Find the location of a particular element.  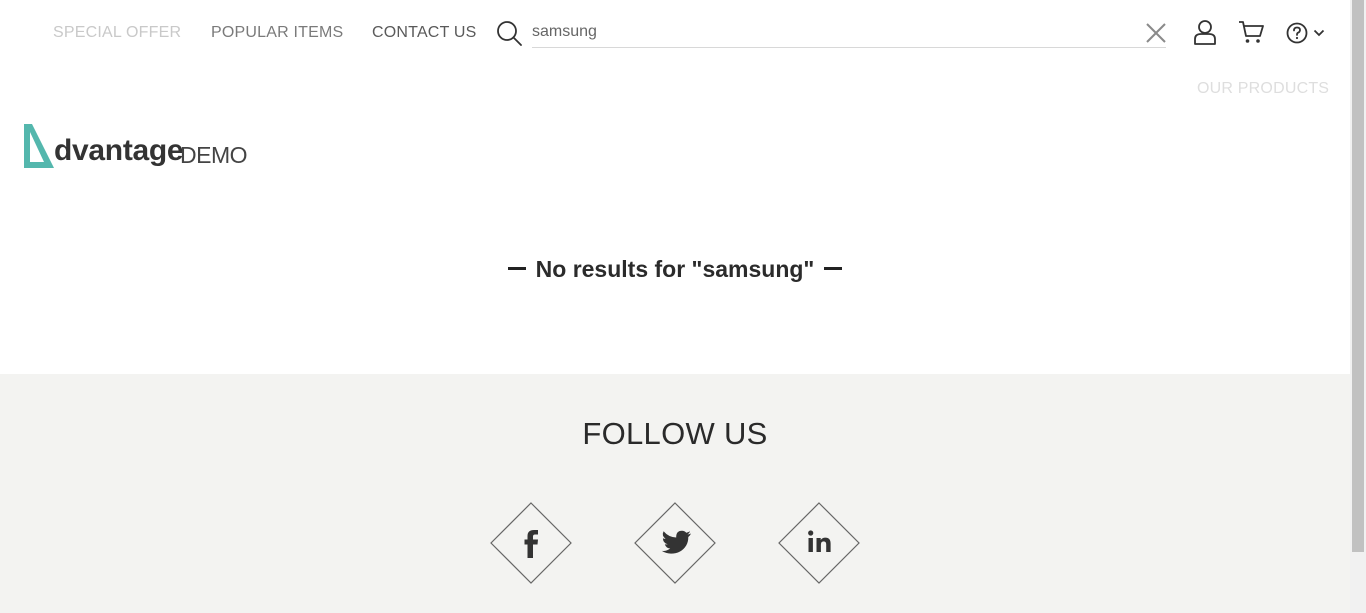

logo: dvantage DEMO is located at coordinates (137, 147).